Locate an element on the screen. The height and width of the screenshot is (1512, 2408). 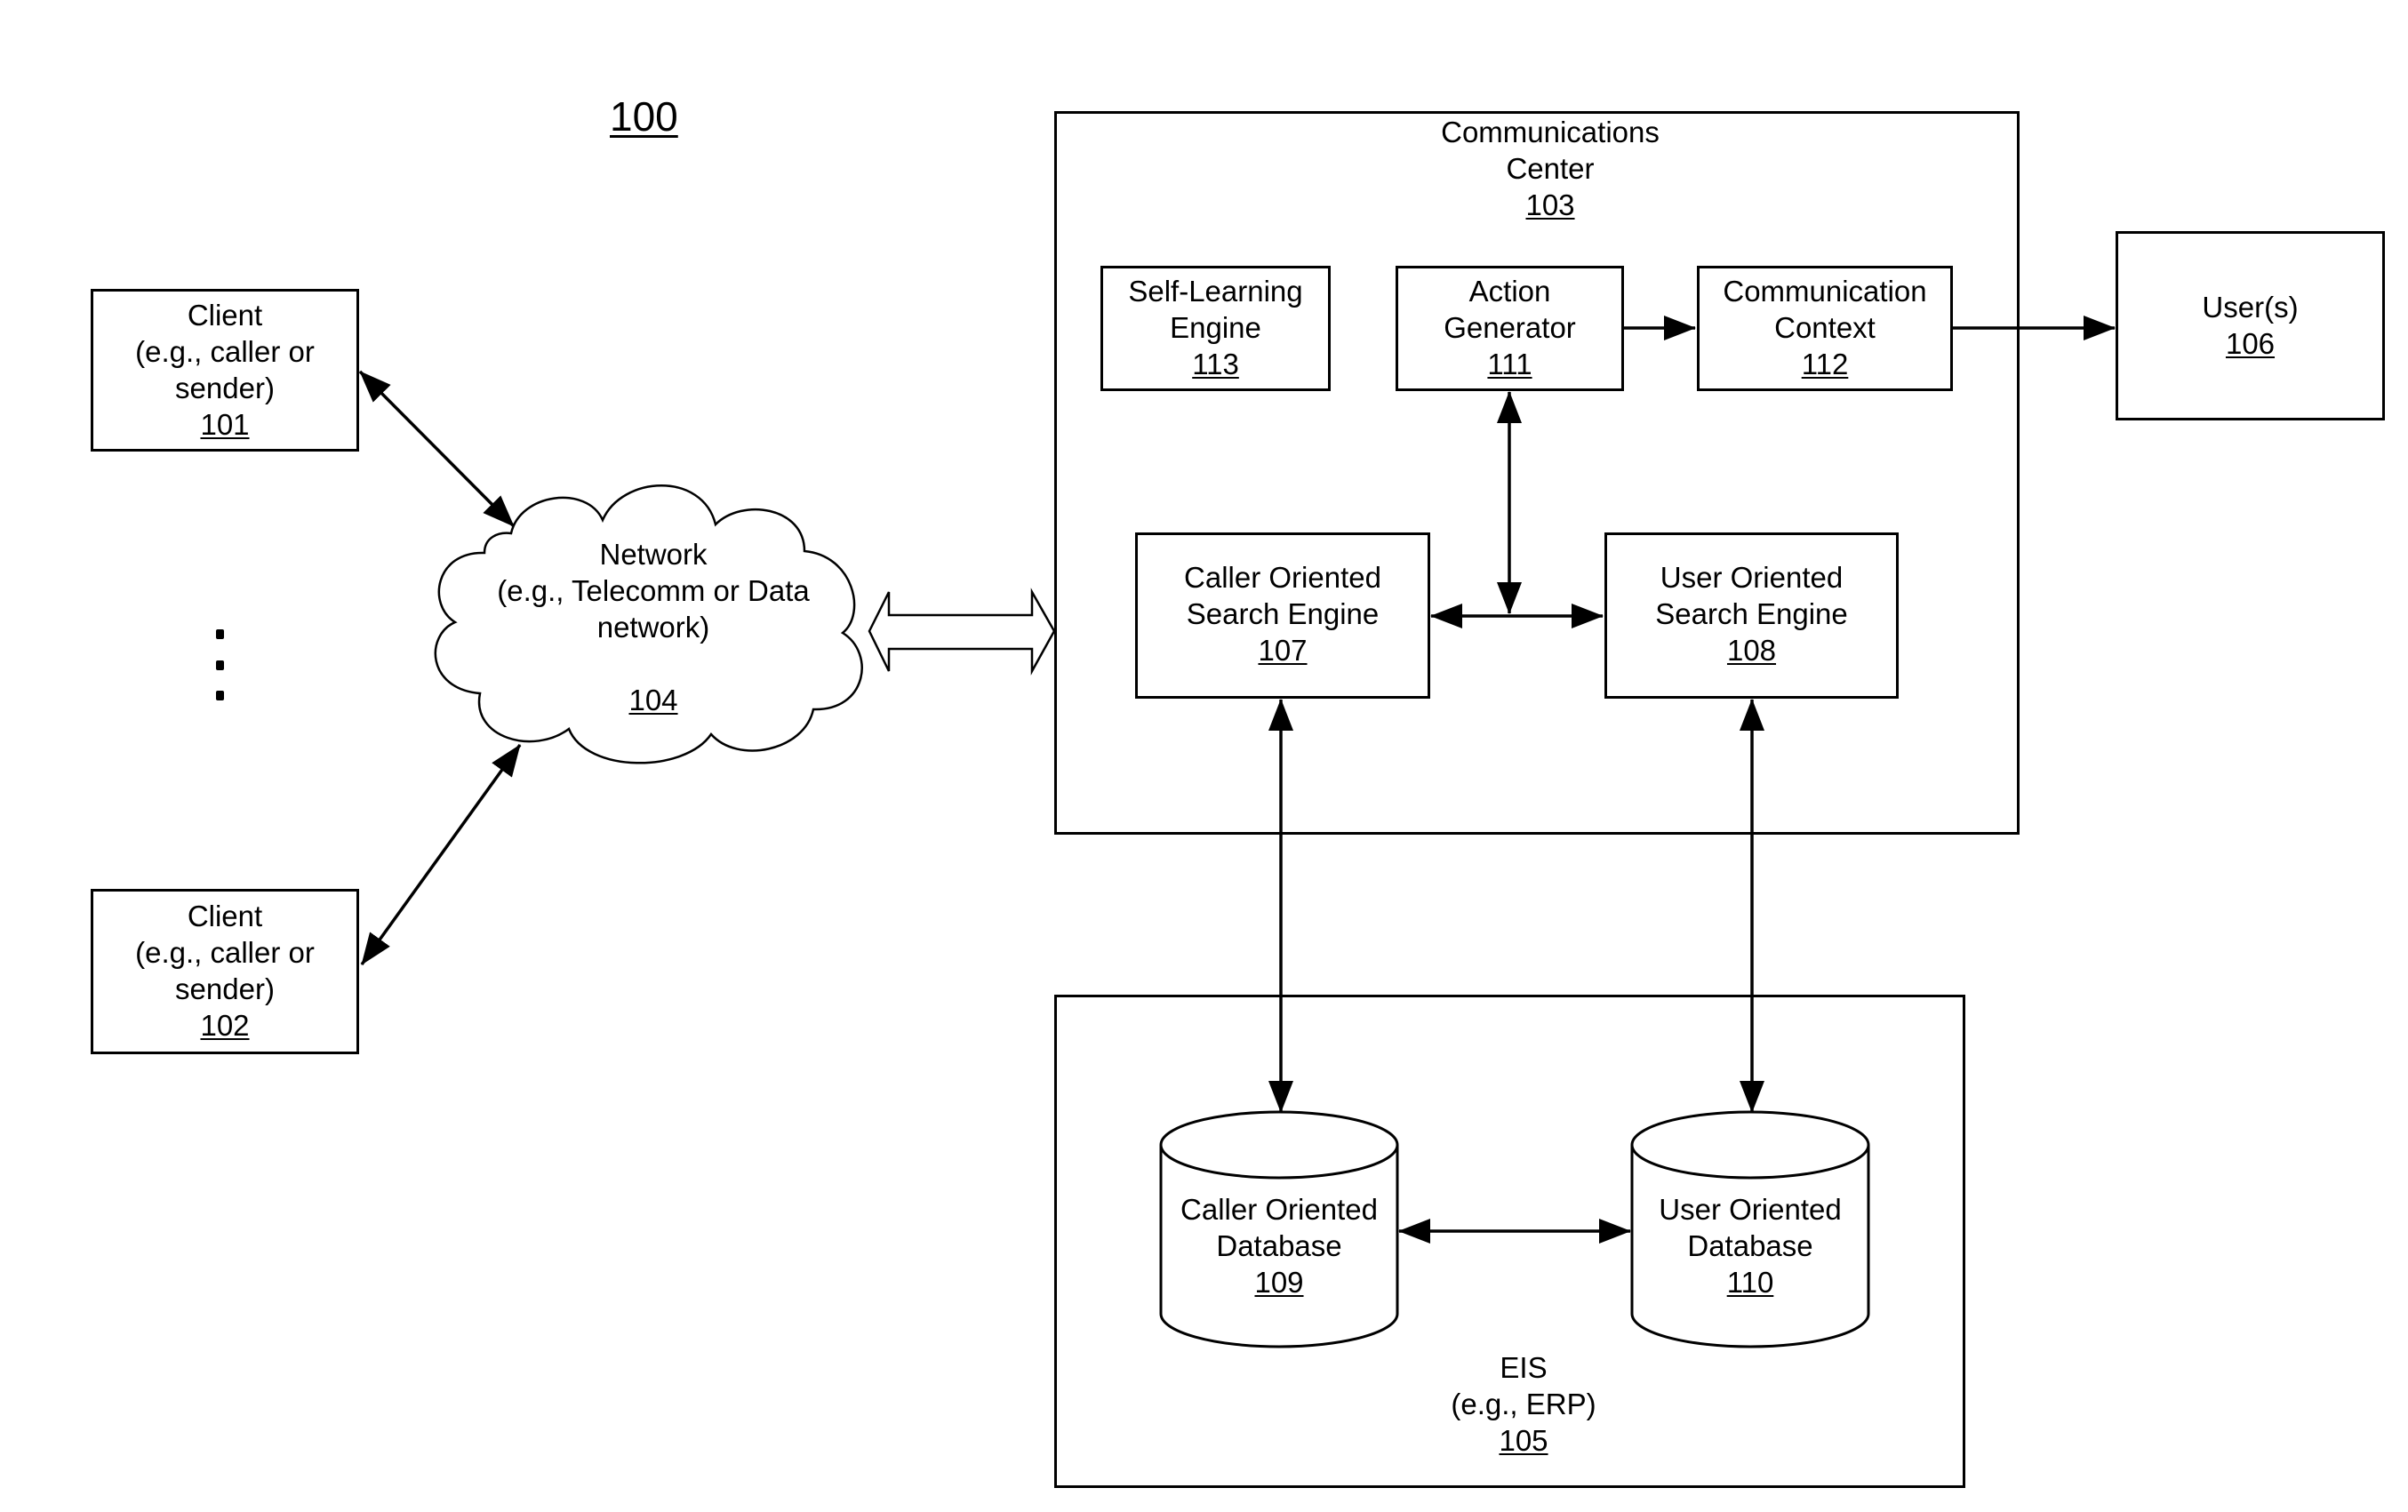
cse-title2: Search Engine is located at coordinates (1283, 613).